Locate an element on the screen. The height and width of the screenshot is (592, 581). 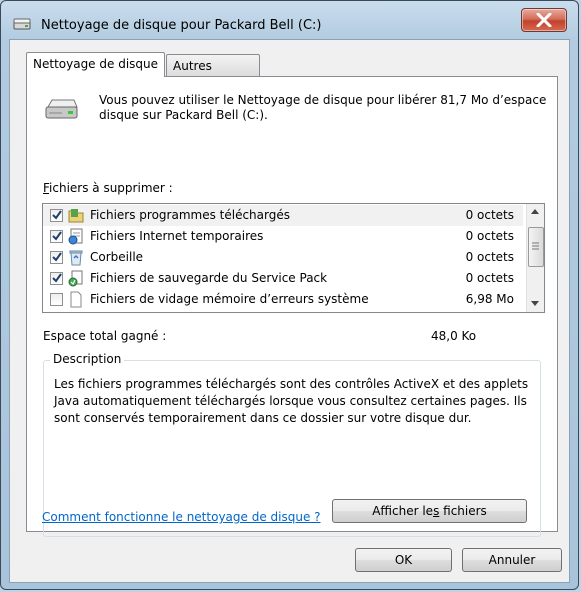
description-title: Description is located at coordinates (87, 359).